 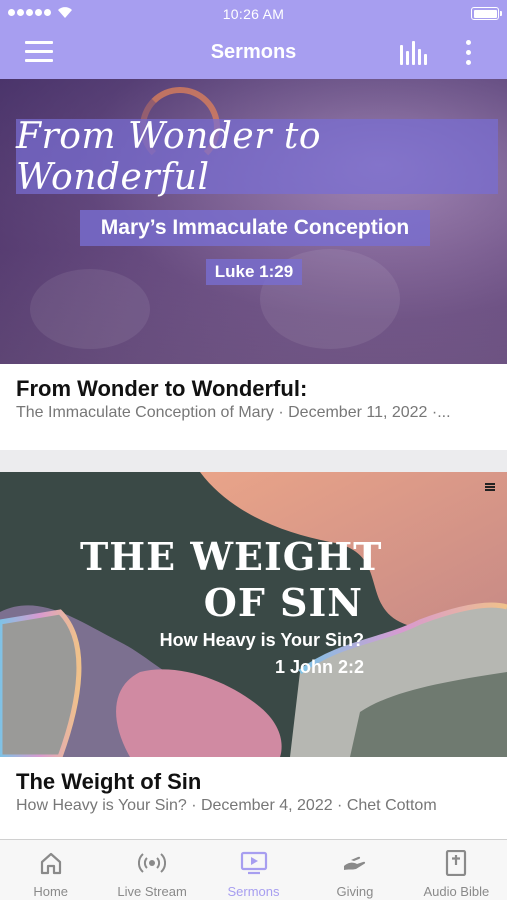 What do you see at coordinates (415, 53) in the screenshot?
I see `audio-levels-button` at bounding box center [415, 53].